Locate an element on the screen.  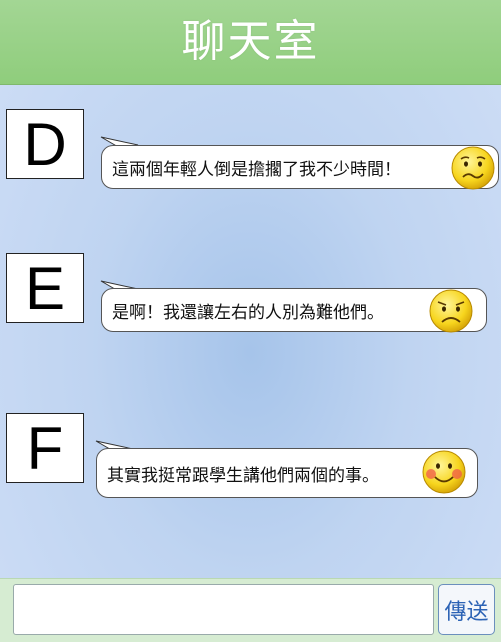
page-title: 聊天室 is located at coordinates (250, 41).